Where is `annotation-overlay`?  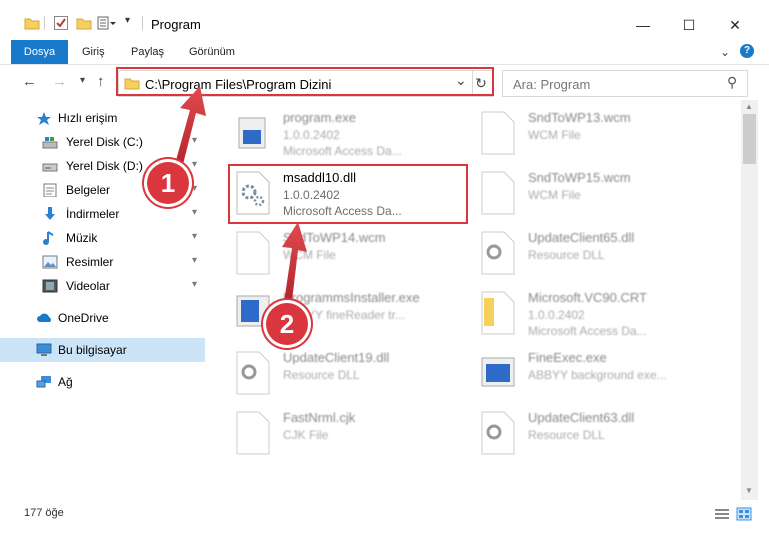 annotation-overlay is located at coordinates (238, 202).